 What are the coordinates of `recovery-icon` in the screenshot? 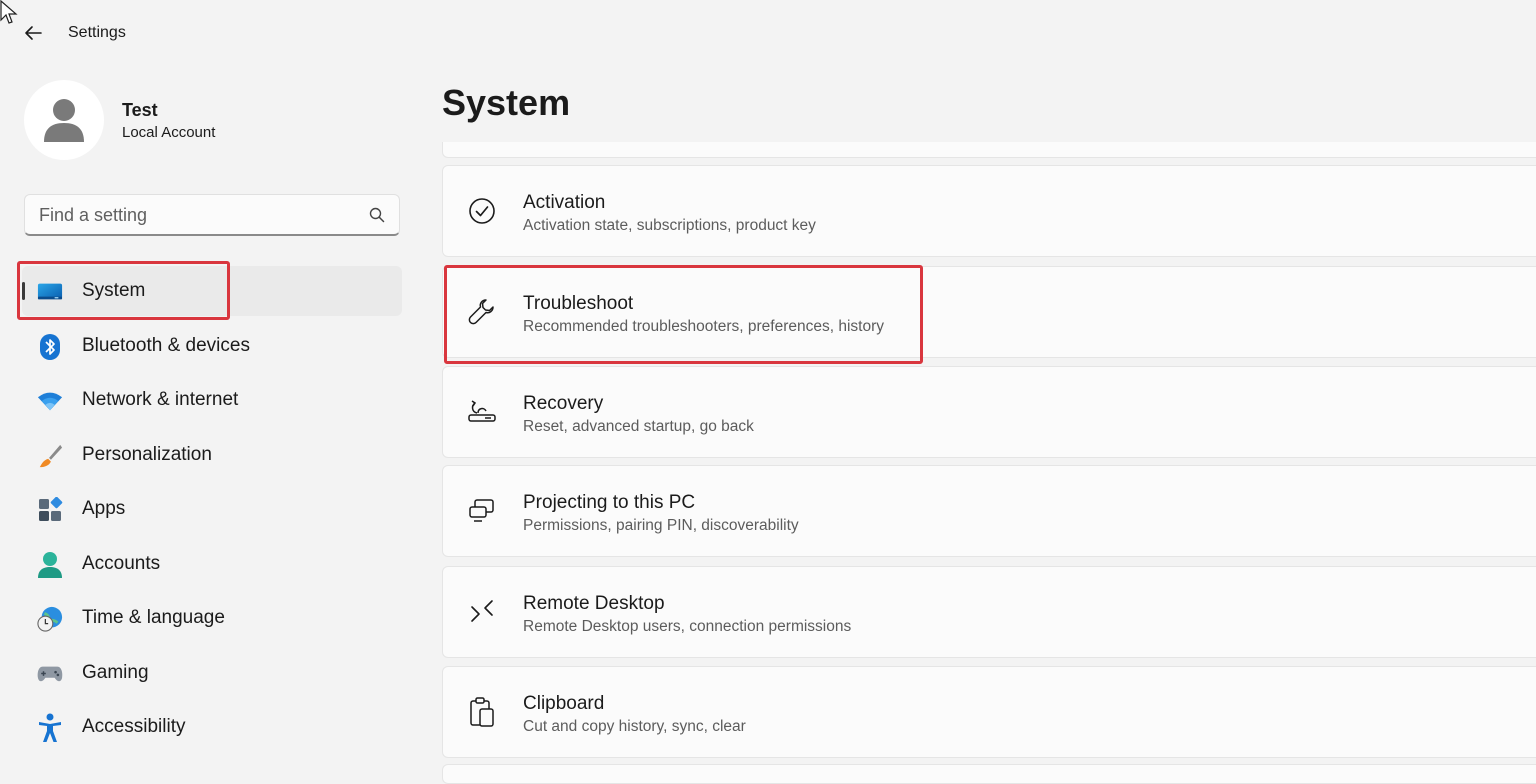 It's located at (482, 412).